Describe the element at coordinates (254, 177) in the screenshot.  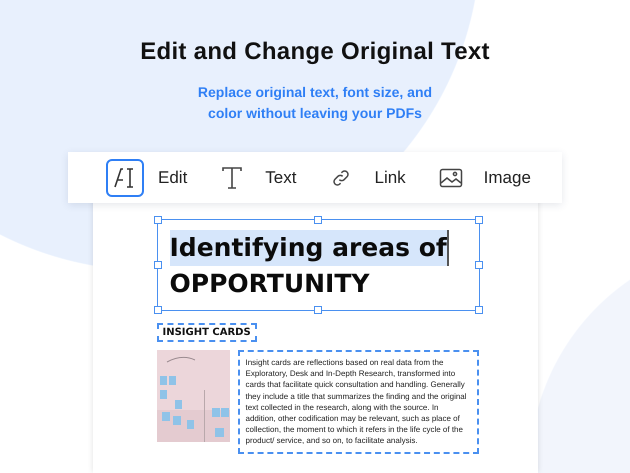
I see `tool-button: Text` at that location.